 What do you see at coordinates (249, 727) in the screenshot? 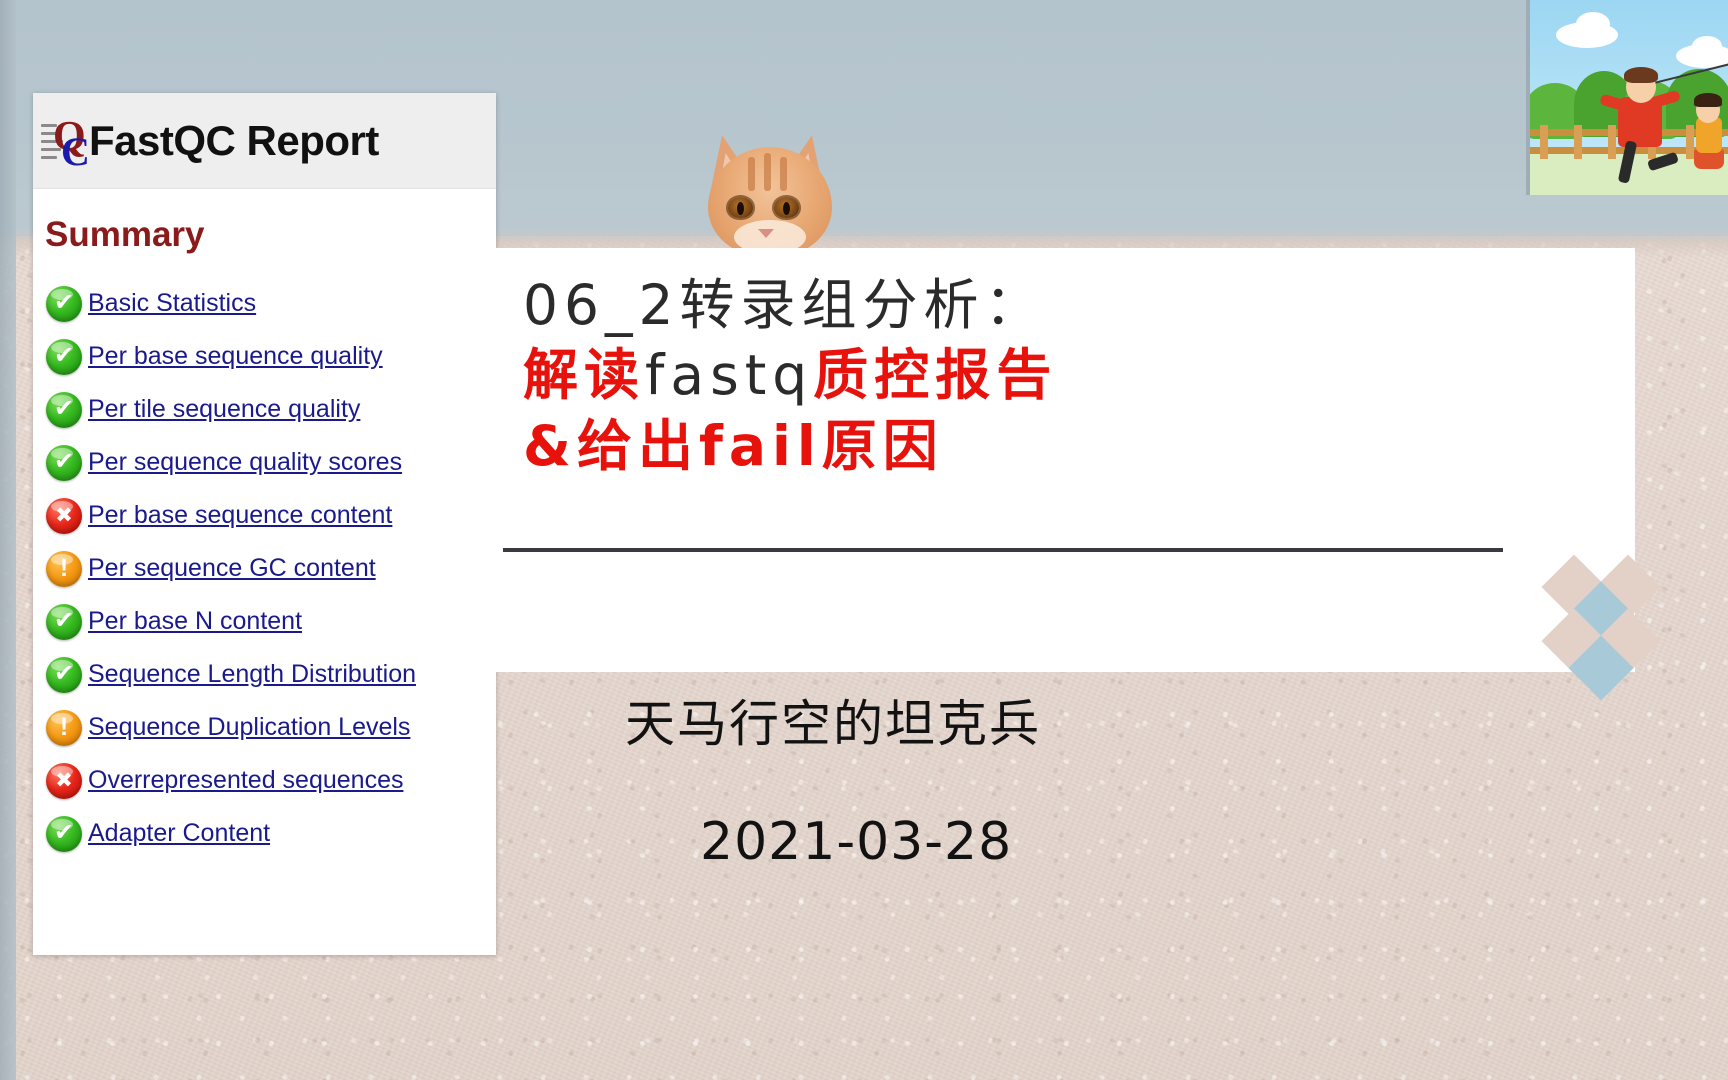
I see `summary-item-link: Sequence Duplication Levels` at bounding box center [249, 727].